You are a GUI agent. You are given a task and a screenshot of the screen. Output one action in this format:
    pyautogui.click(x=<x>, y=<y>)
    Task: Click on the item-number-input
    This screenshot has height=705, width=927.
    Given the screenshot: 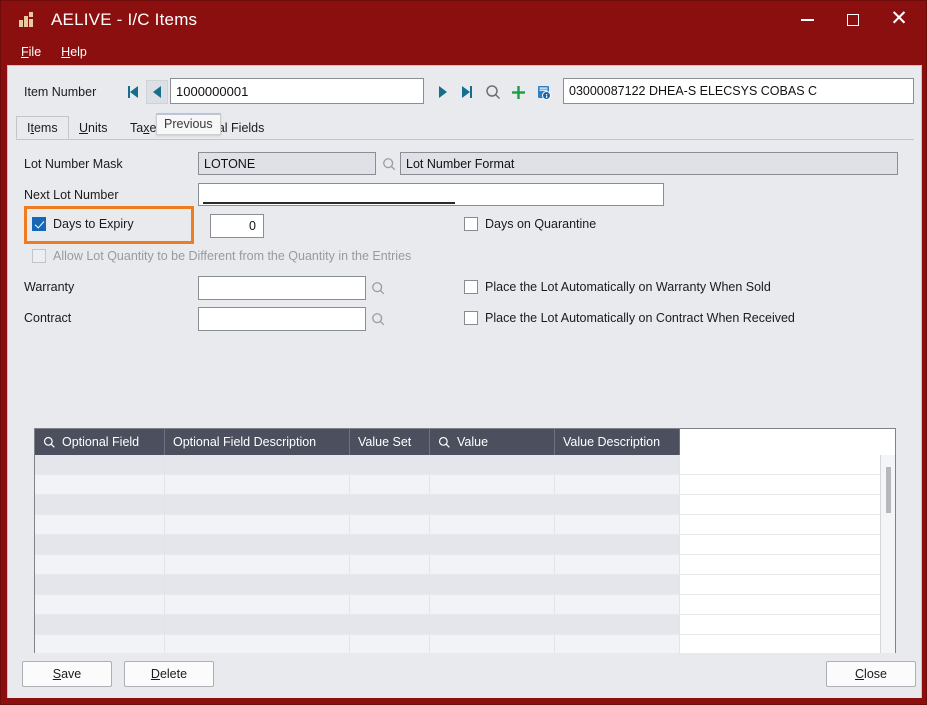 What is the action you would take?
    pyautogui.click(x=297, y=91)
    